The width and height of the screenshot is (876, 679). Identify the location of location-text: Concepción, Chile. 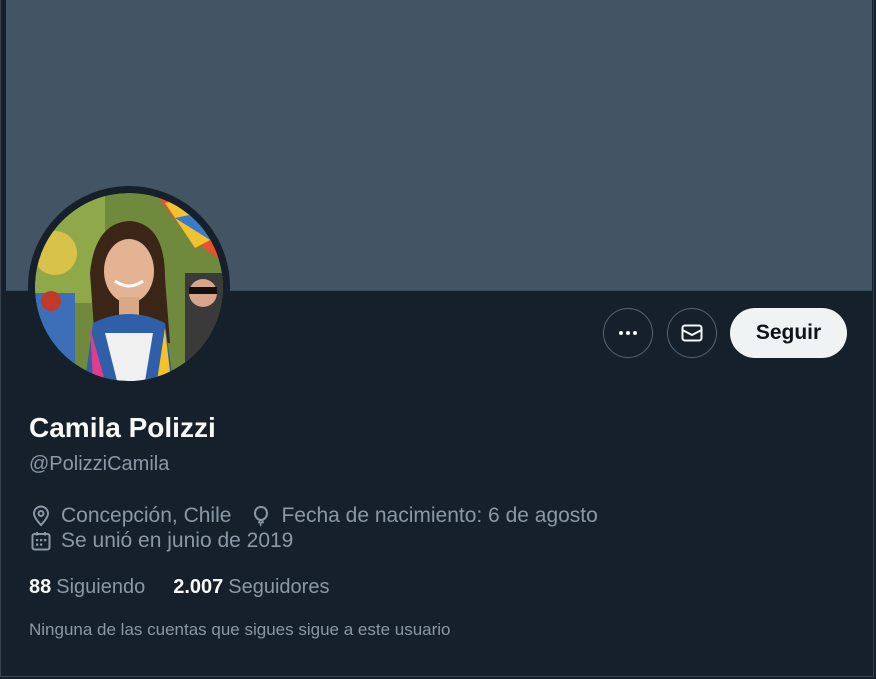
(146, 515).